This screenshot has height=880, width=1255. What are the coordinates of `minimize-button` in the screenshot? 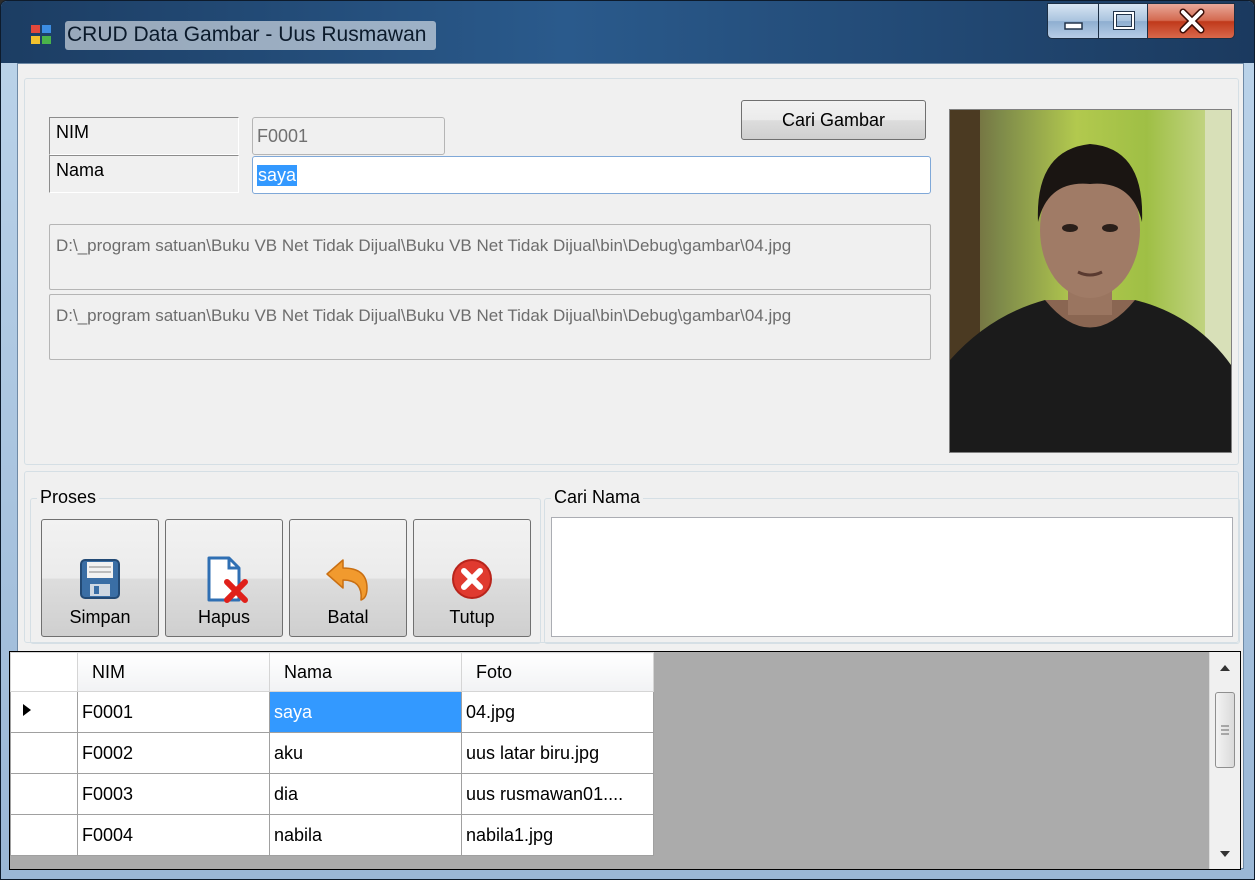 It's located at (1073, 21).